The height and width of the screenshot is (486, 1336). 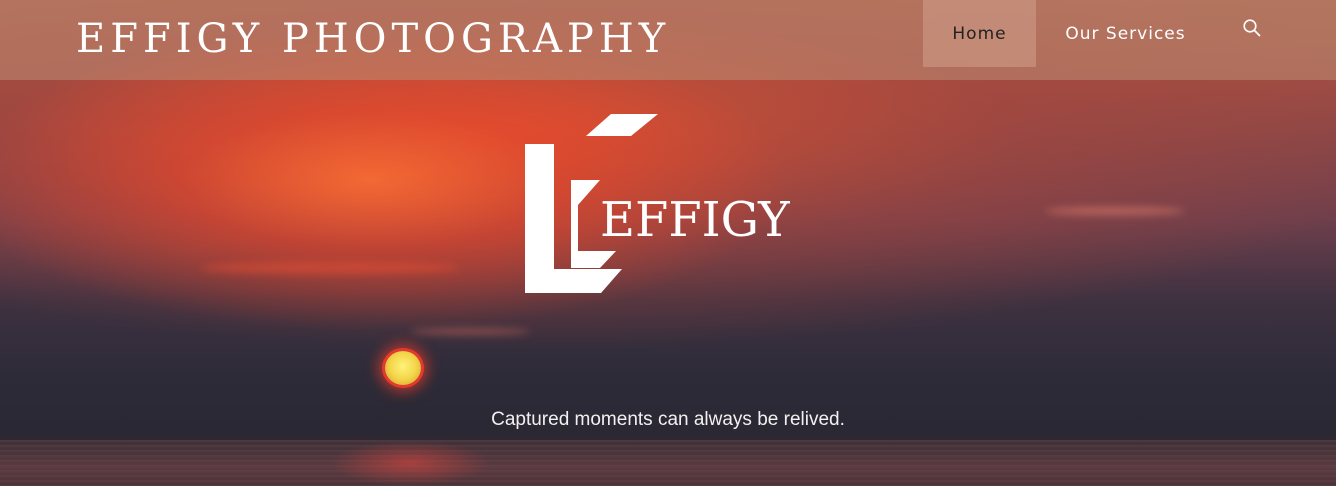 I want to click on sea-reflection, so click(x=410, y=463).